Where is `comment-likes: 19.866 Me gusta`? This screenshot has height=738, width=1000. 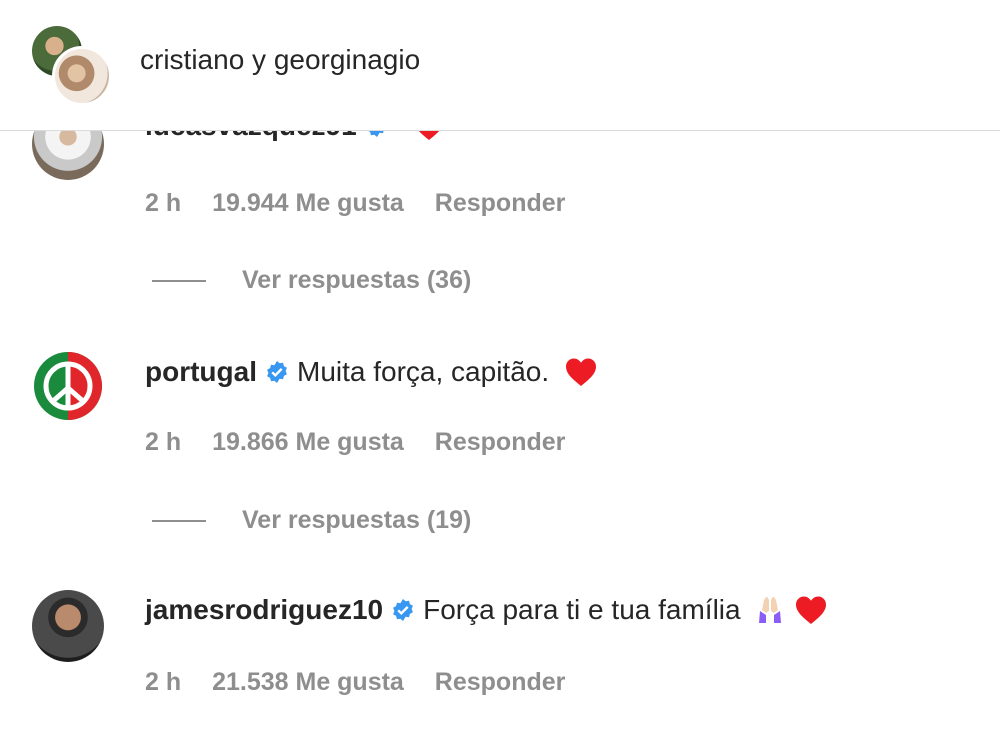 comment-likes: 19.866 Me gusta is located at coordinates (308, 442).